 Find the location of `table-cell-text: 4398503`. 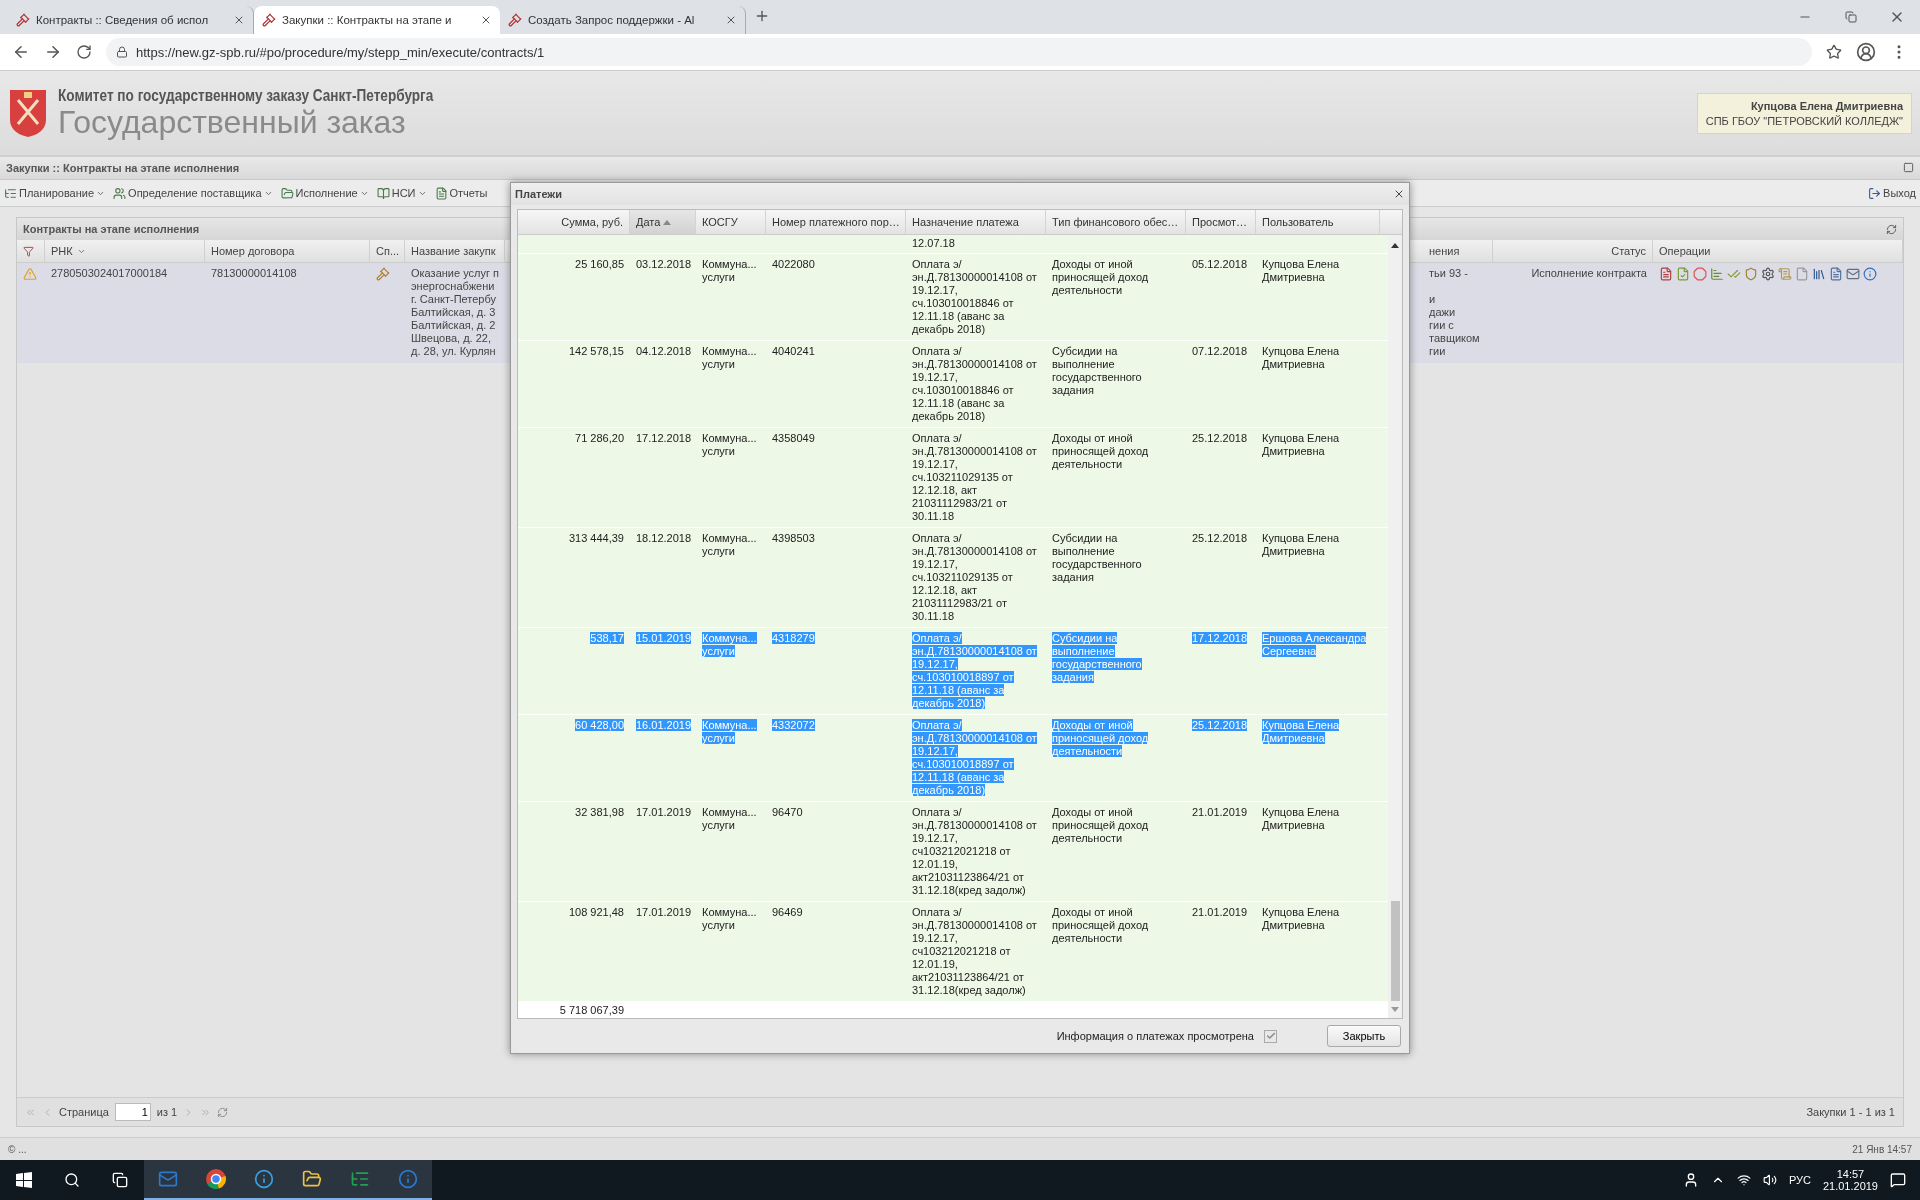

table-cell-text: 4398503 is located at coordinates (793, 538).